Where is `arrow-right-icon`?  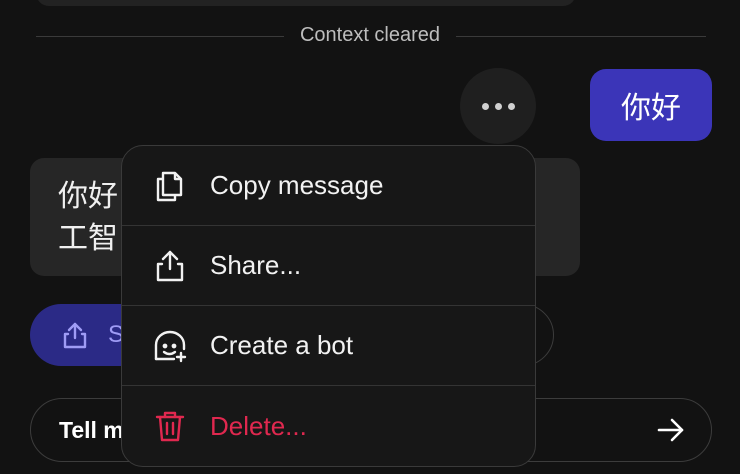
arrow-right-icon is located at coordinates (671, 430).